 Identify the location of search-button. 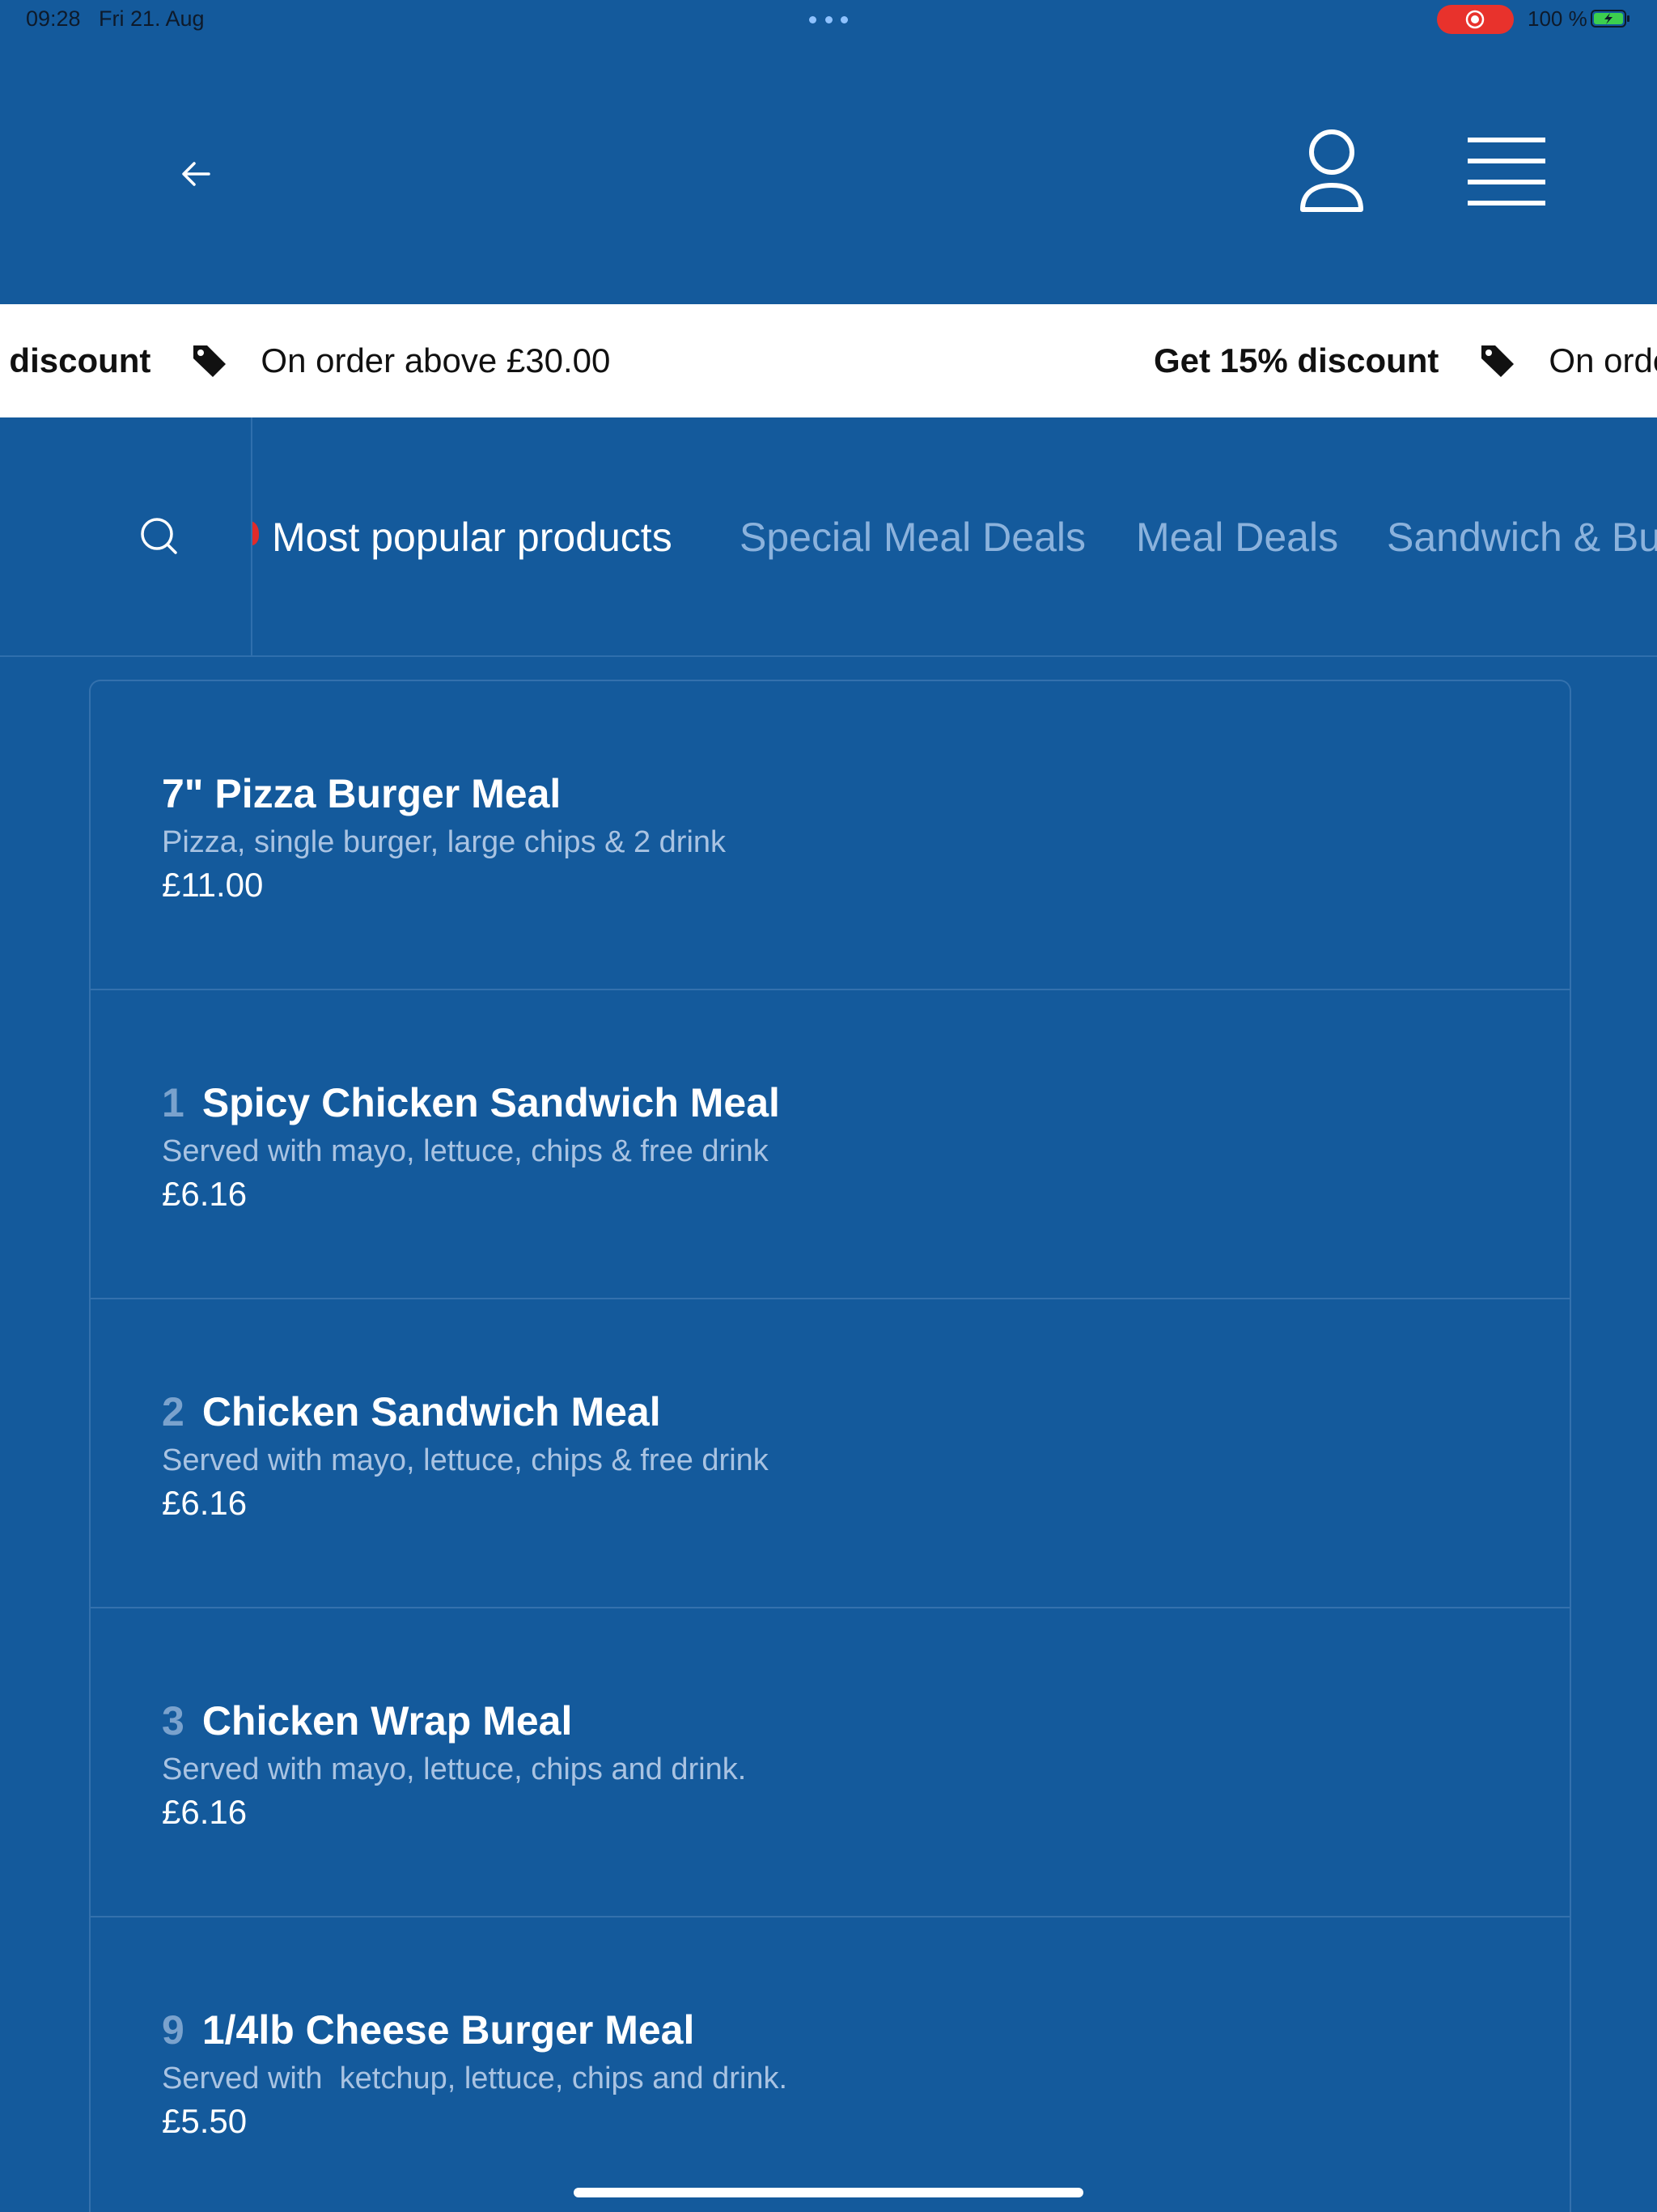
(160, 537).